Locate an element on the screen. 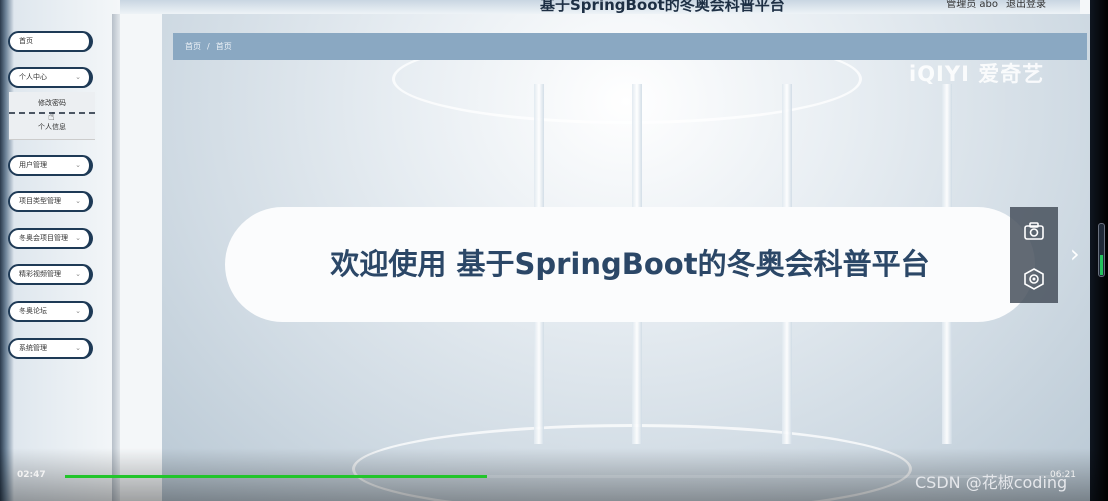 The width and height of the screenshot is (1108, 501). hand-cursor-icon: ☝ is located at coordinates (51, 116).